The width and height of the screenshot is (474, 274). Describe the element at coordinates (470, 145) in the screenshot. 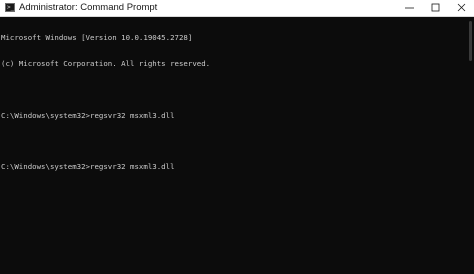

I see `vertical-scrollbar` at that location.